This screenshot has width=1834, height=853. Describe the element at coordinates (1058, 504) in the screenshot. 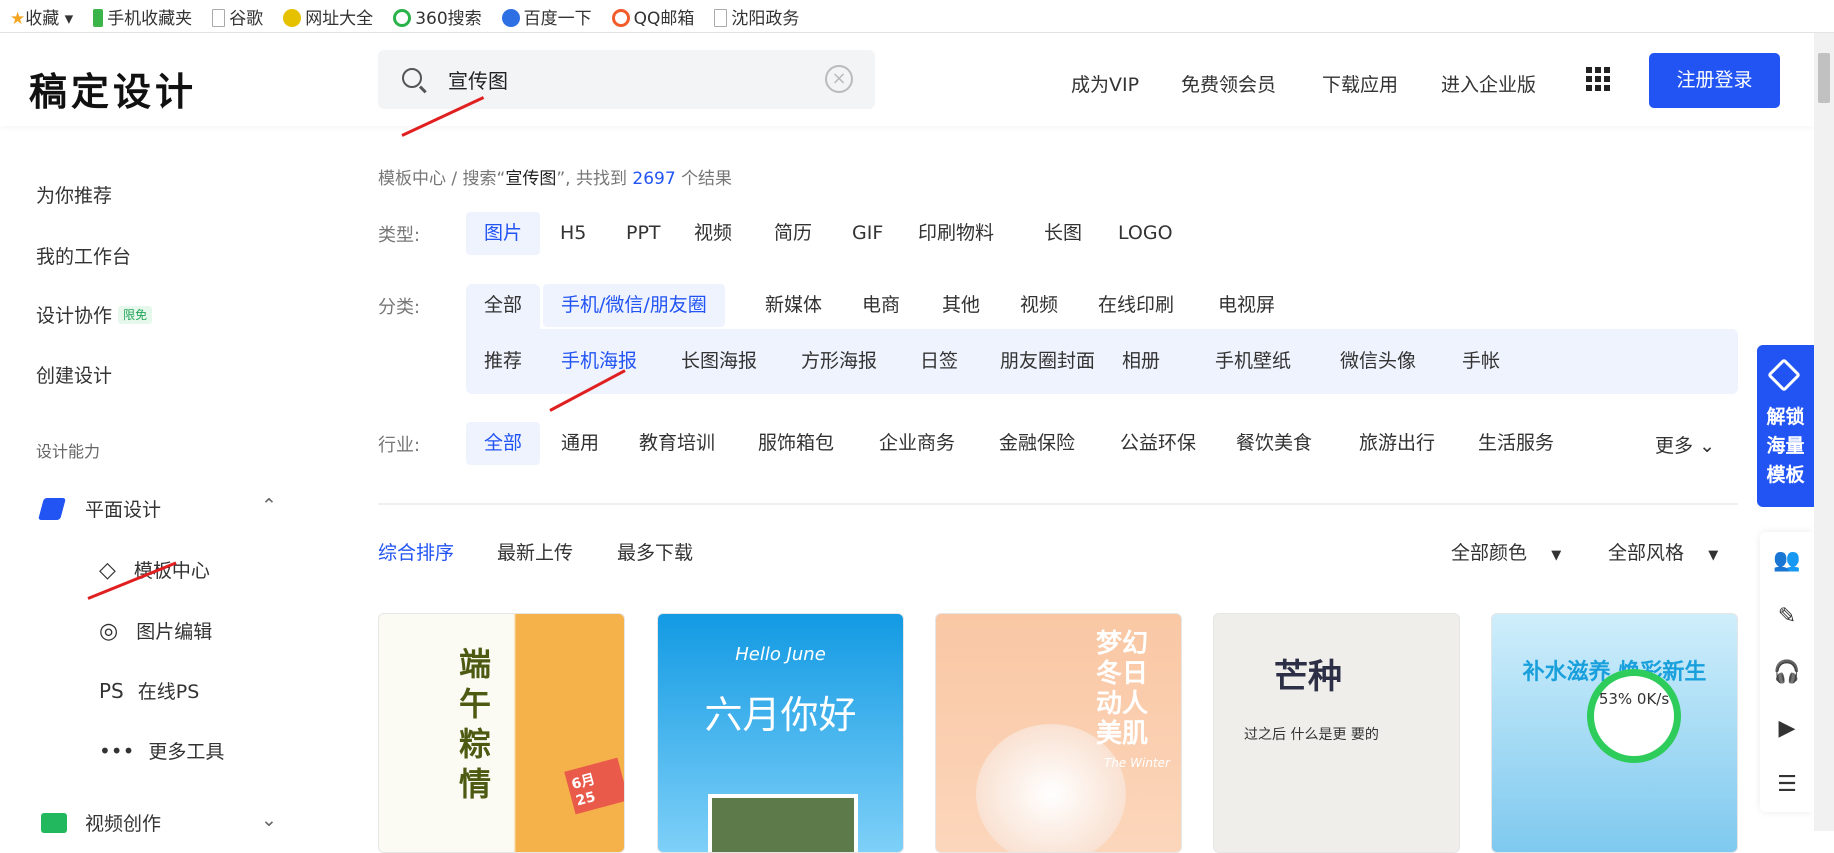

I see `divider` at that location.